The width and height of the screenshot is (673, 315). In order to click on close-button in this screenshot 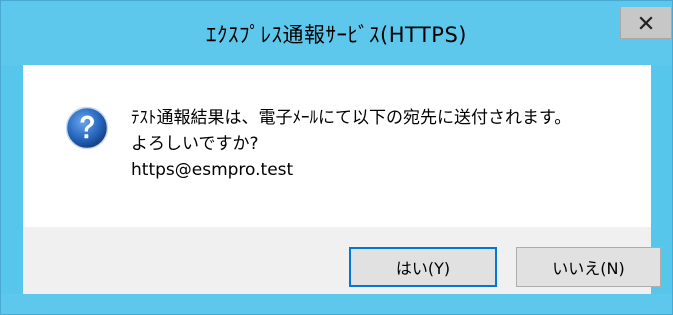, I will do `click(646, 23)`.